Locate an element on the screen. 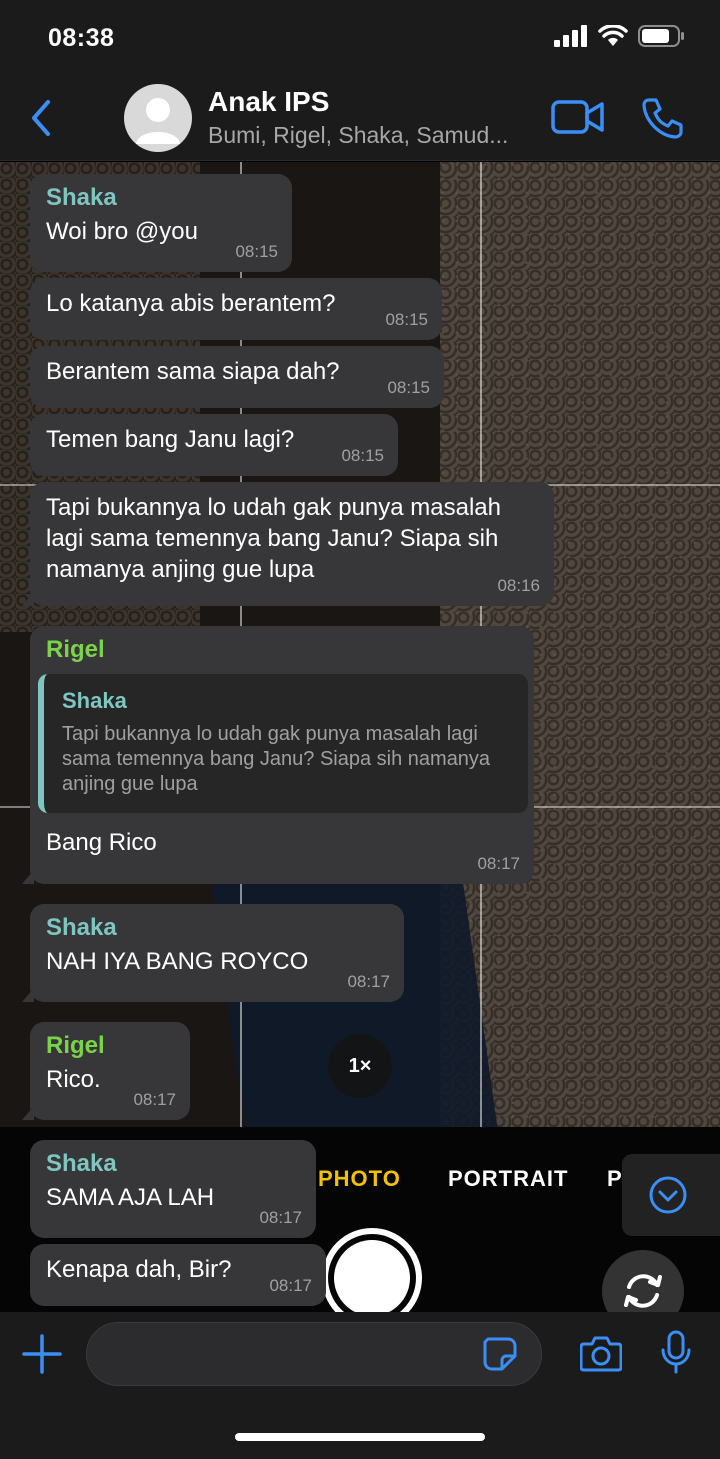 The height and width of the screenshot is (1459, 720). status-time: 08:38 is located at coordinates (81, 38).